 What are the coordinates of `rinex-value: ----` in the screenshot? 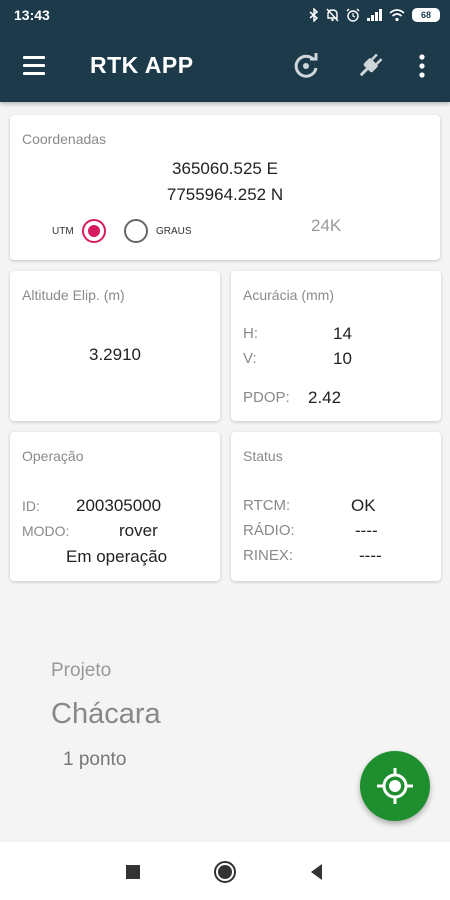 It's located at (370, 555).